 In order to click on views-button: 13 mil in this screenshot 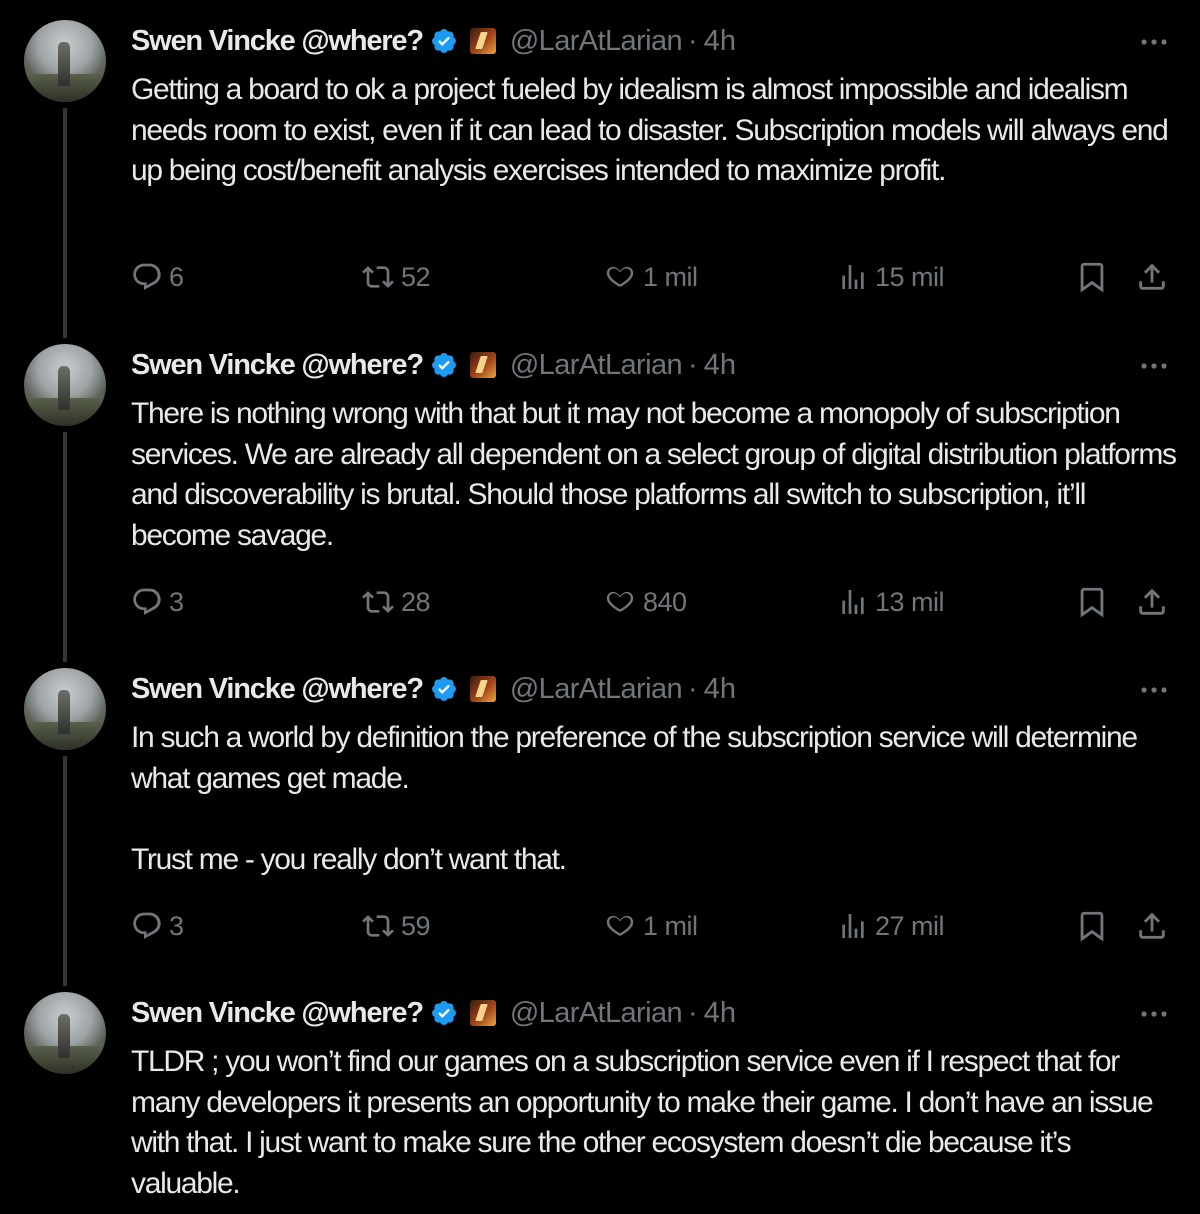, I will do `click(891, 602)`.